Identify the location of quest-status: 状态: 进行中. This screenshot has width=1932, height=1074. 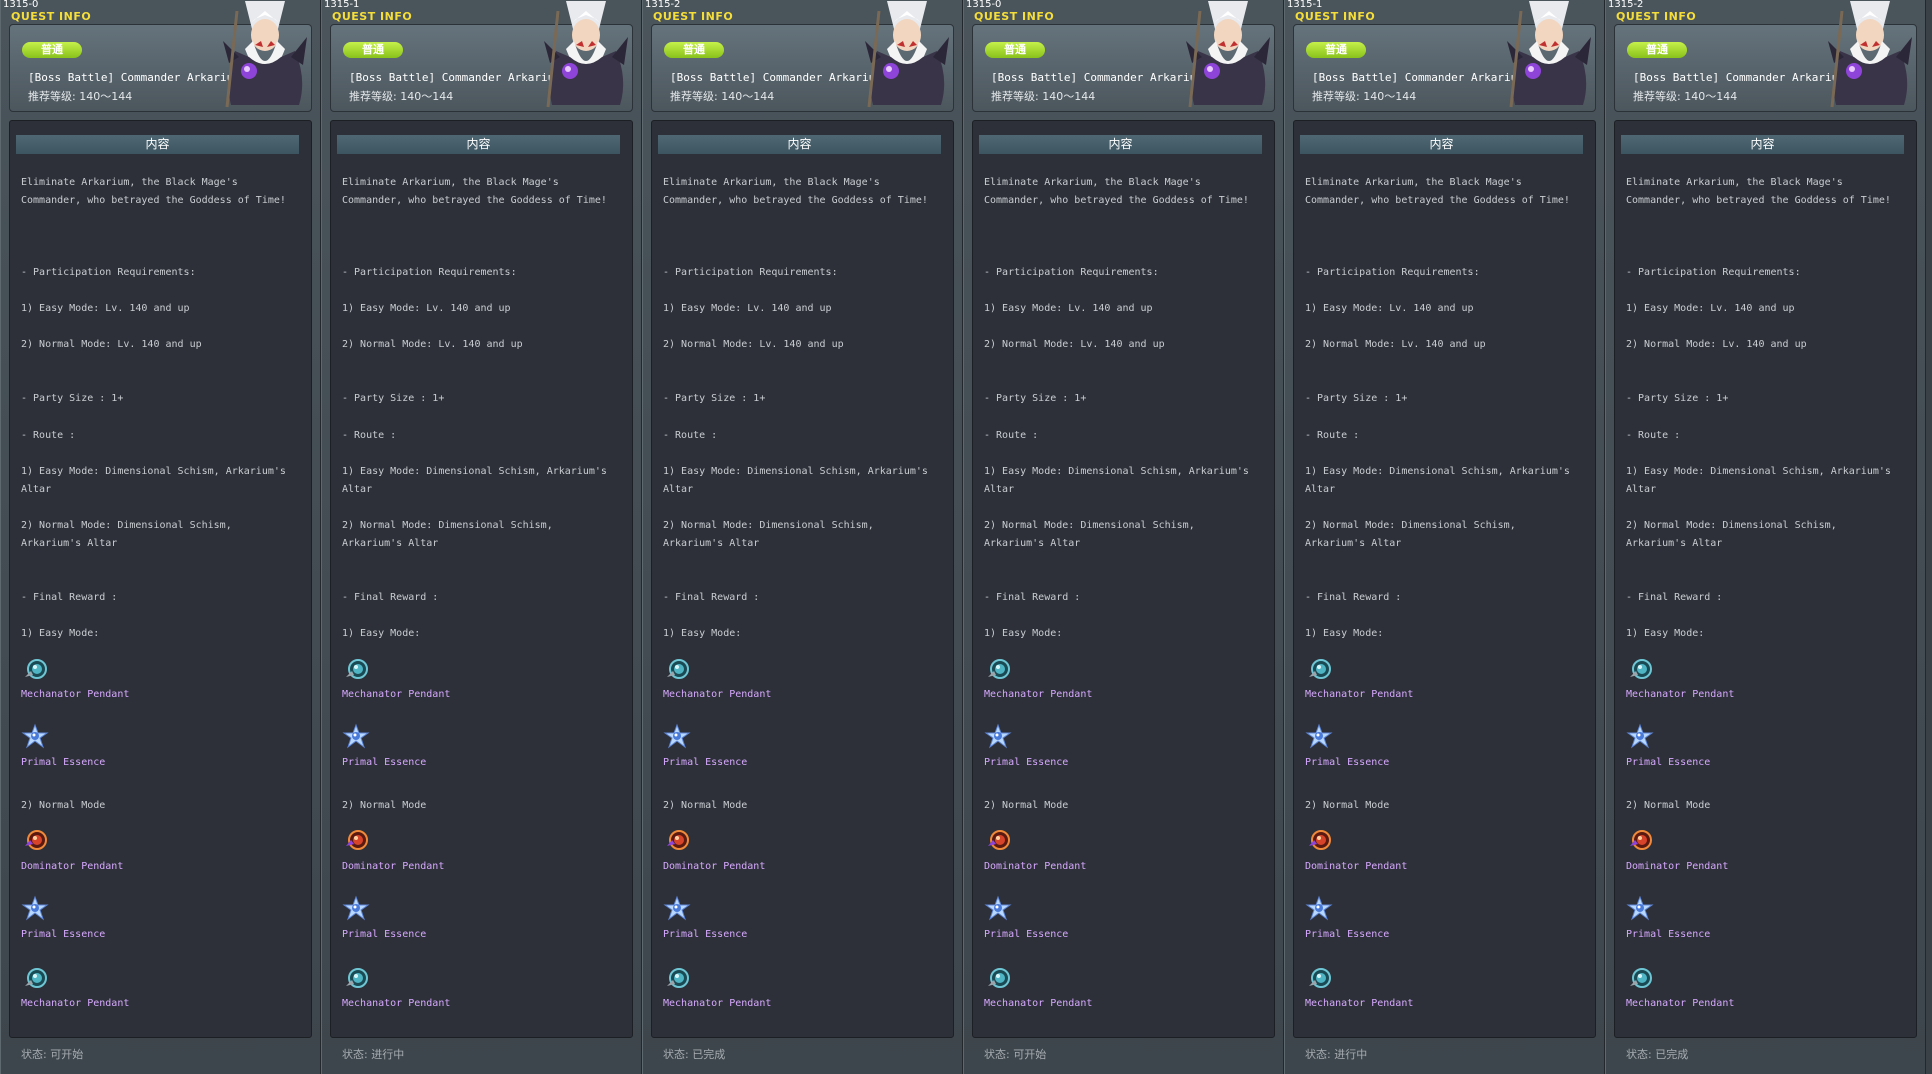
(1336, 1054).